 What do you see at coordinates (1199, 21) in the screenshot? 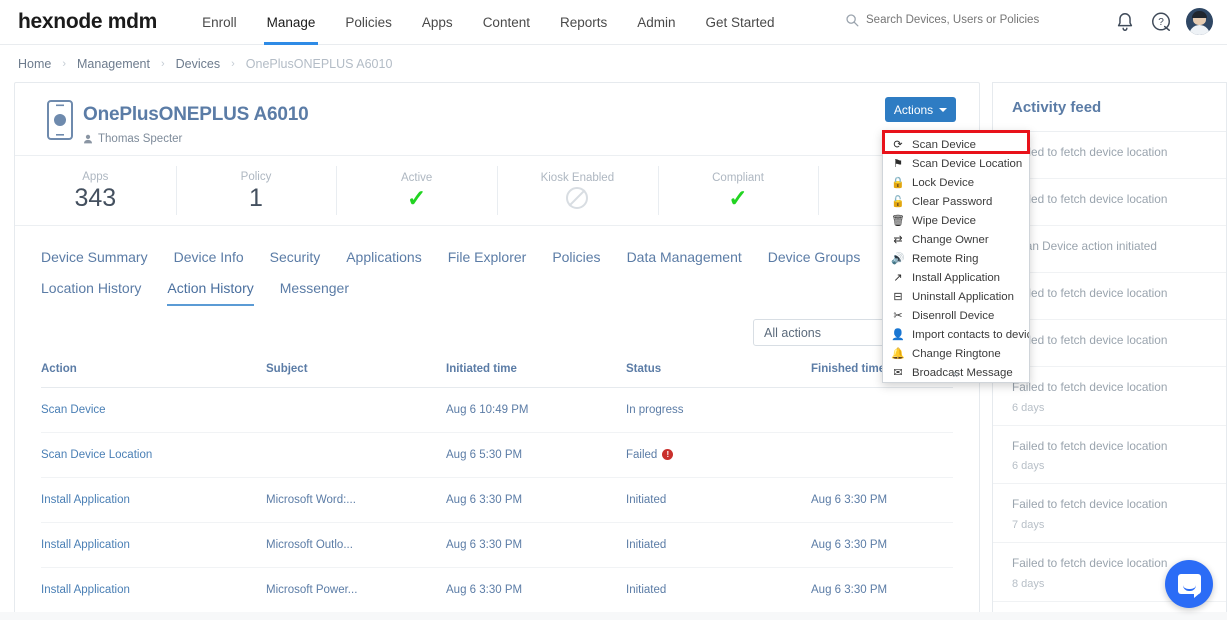
I see `avatar` at bounding box center [1199, 21].